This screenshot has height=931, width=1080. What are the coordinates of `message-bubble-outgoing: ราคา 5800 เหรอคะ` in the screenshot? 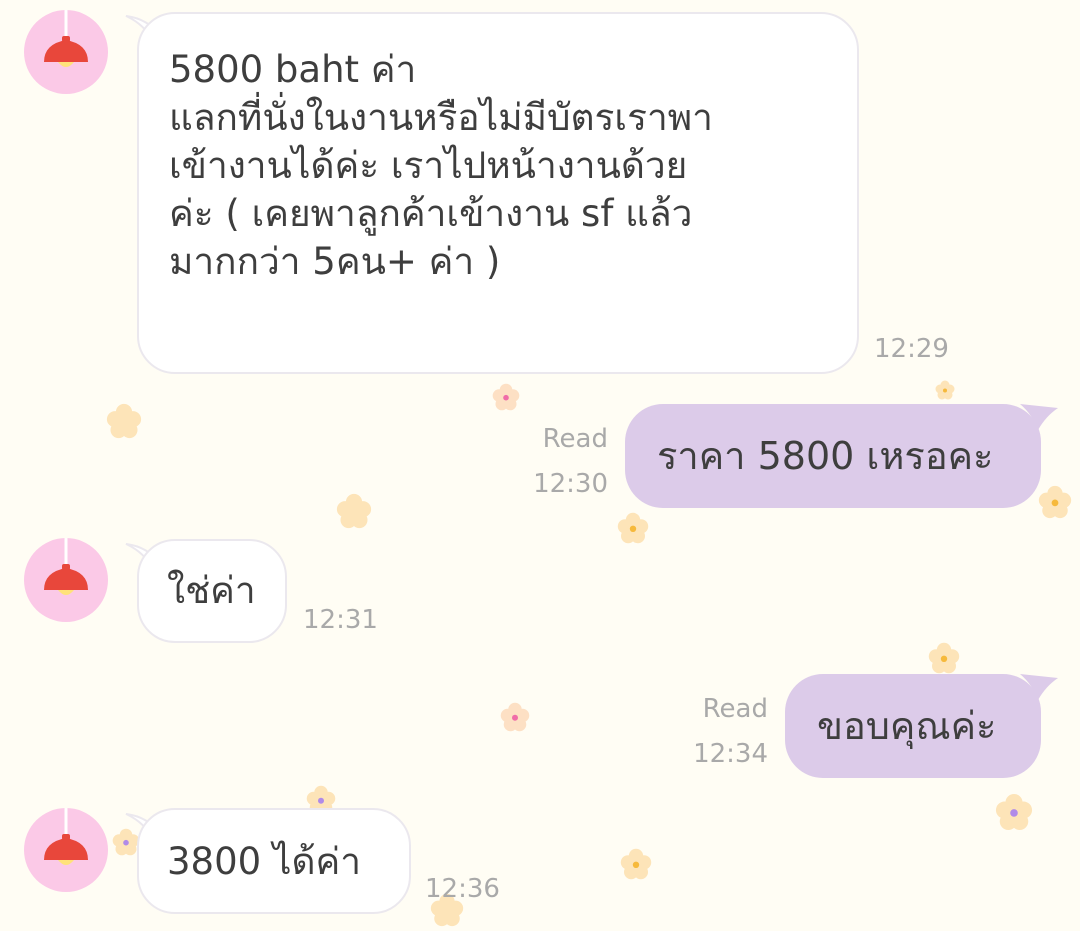 It's located at (833, 456).